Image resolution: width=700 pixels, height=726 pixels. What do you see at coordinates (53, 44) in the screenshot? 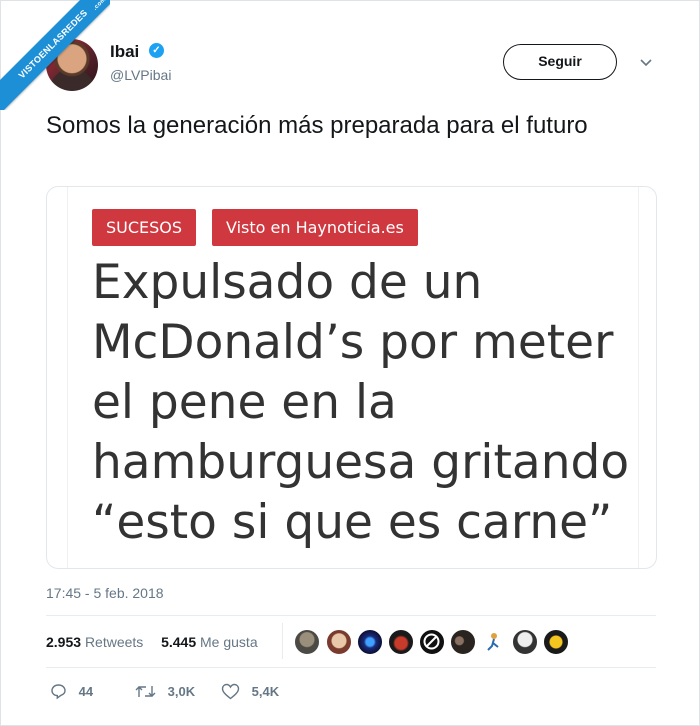
I see `watermark-text: VISTOENLASREDES` at bounding box center [53, 44].